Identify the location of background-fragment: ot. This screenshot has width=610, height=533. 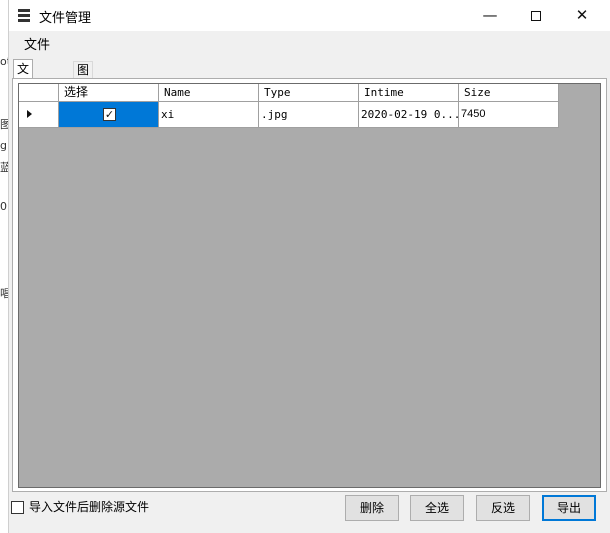
(4, 61).